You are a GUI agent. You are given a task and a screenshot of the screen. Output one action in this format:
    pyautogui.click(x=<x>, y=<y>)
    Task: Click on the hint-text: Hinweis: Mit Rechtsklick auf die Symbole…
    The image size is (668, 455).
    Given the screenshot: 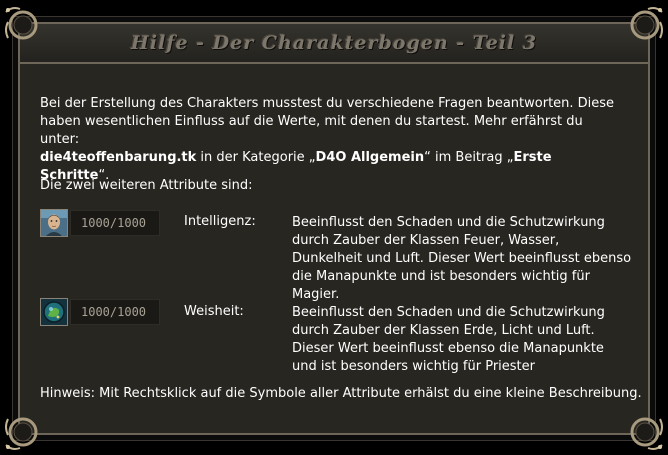 What is the action you would take?
    pyautogui.click(x=341, y=393)
    